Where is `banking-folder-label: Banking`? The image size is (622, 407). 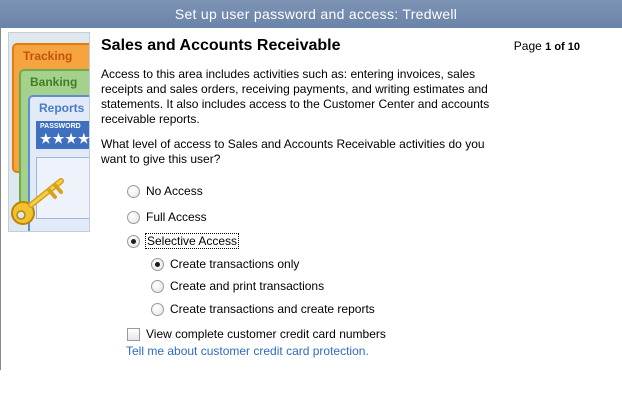
banking-folder-label: Banking is located at coordinates (54, 82).